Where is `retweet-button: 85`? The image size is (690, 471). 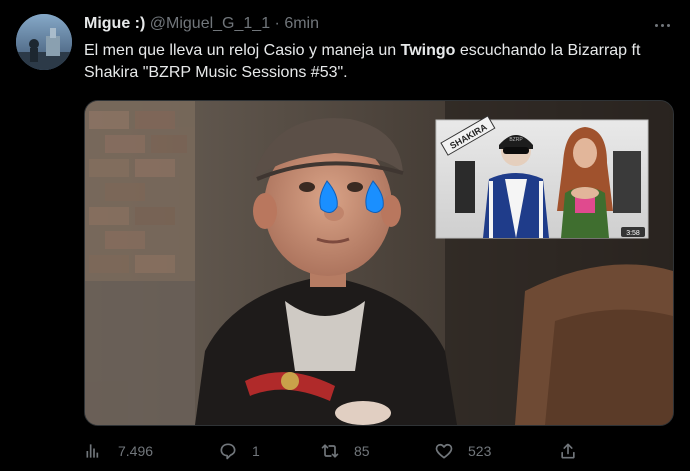
retweet-button: 85 is located at coordinates (345, 451).